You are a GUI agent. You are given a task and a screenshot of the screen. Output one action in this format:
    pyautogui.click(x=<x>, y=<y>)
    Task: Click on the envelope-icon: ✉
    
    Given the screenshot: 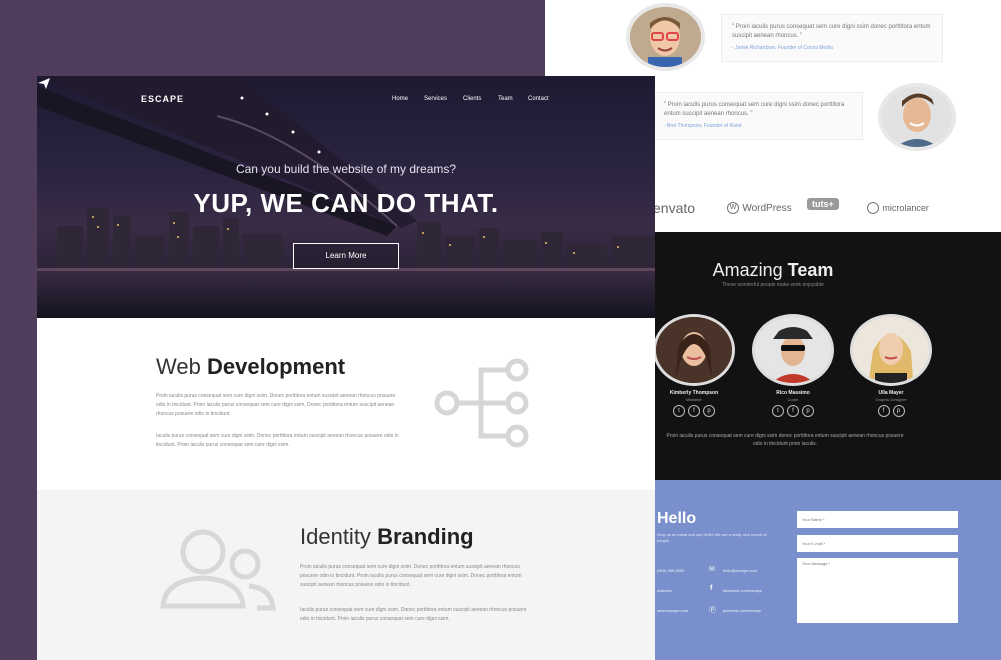 What is the action you would take?
    pyautogui.click(x=712, y=569)
    